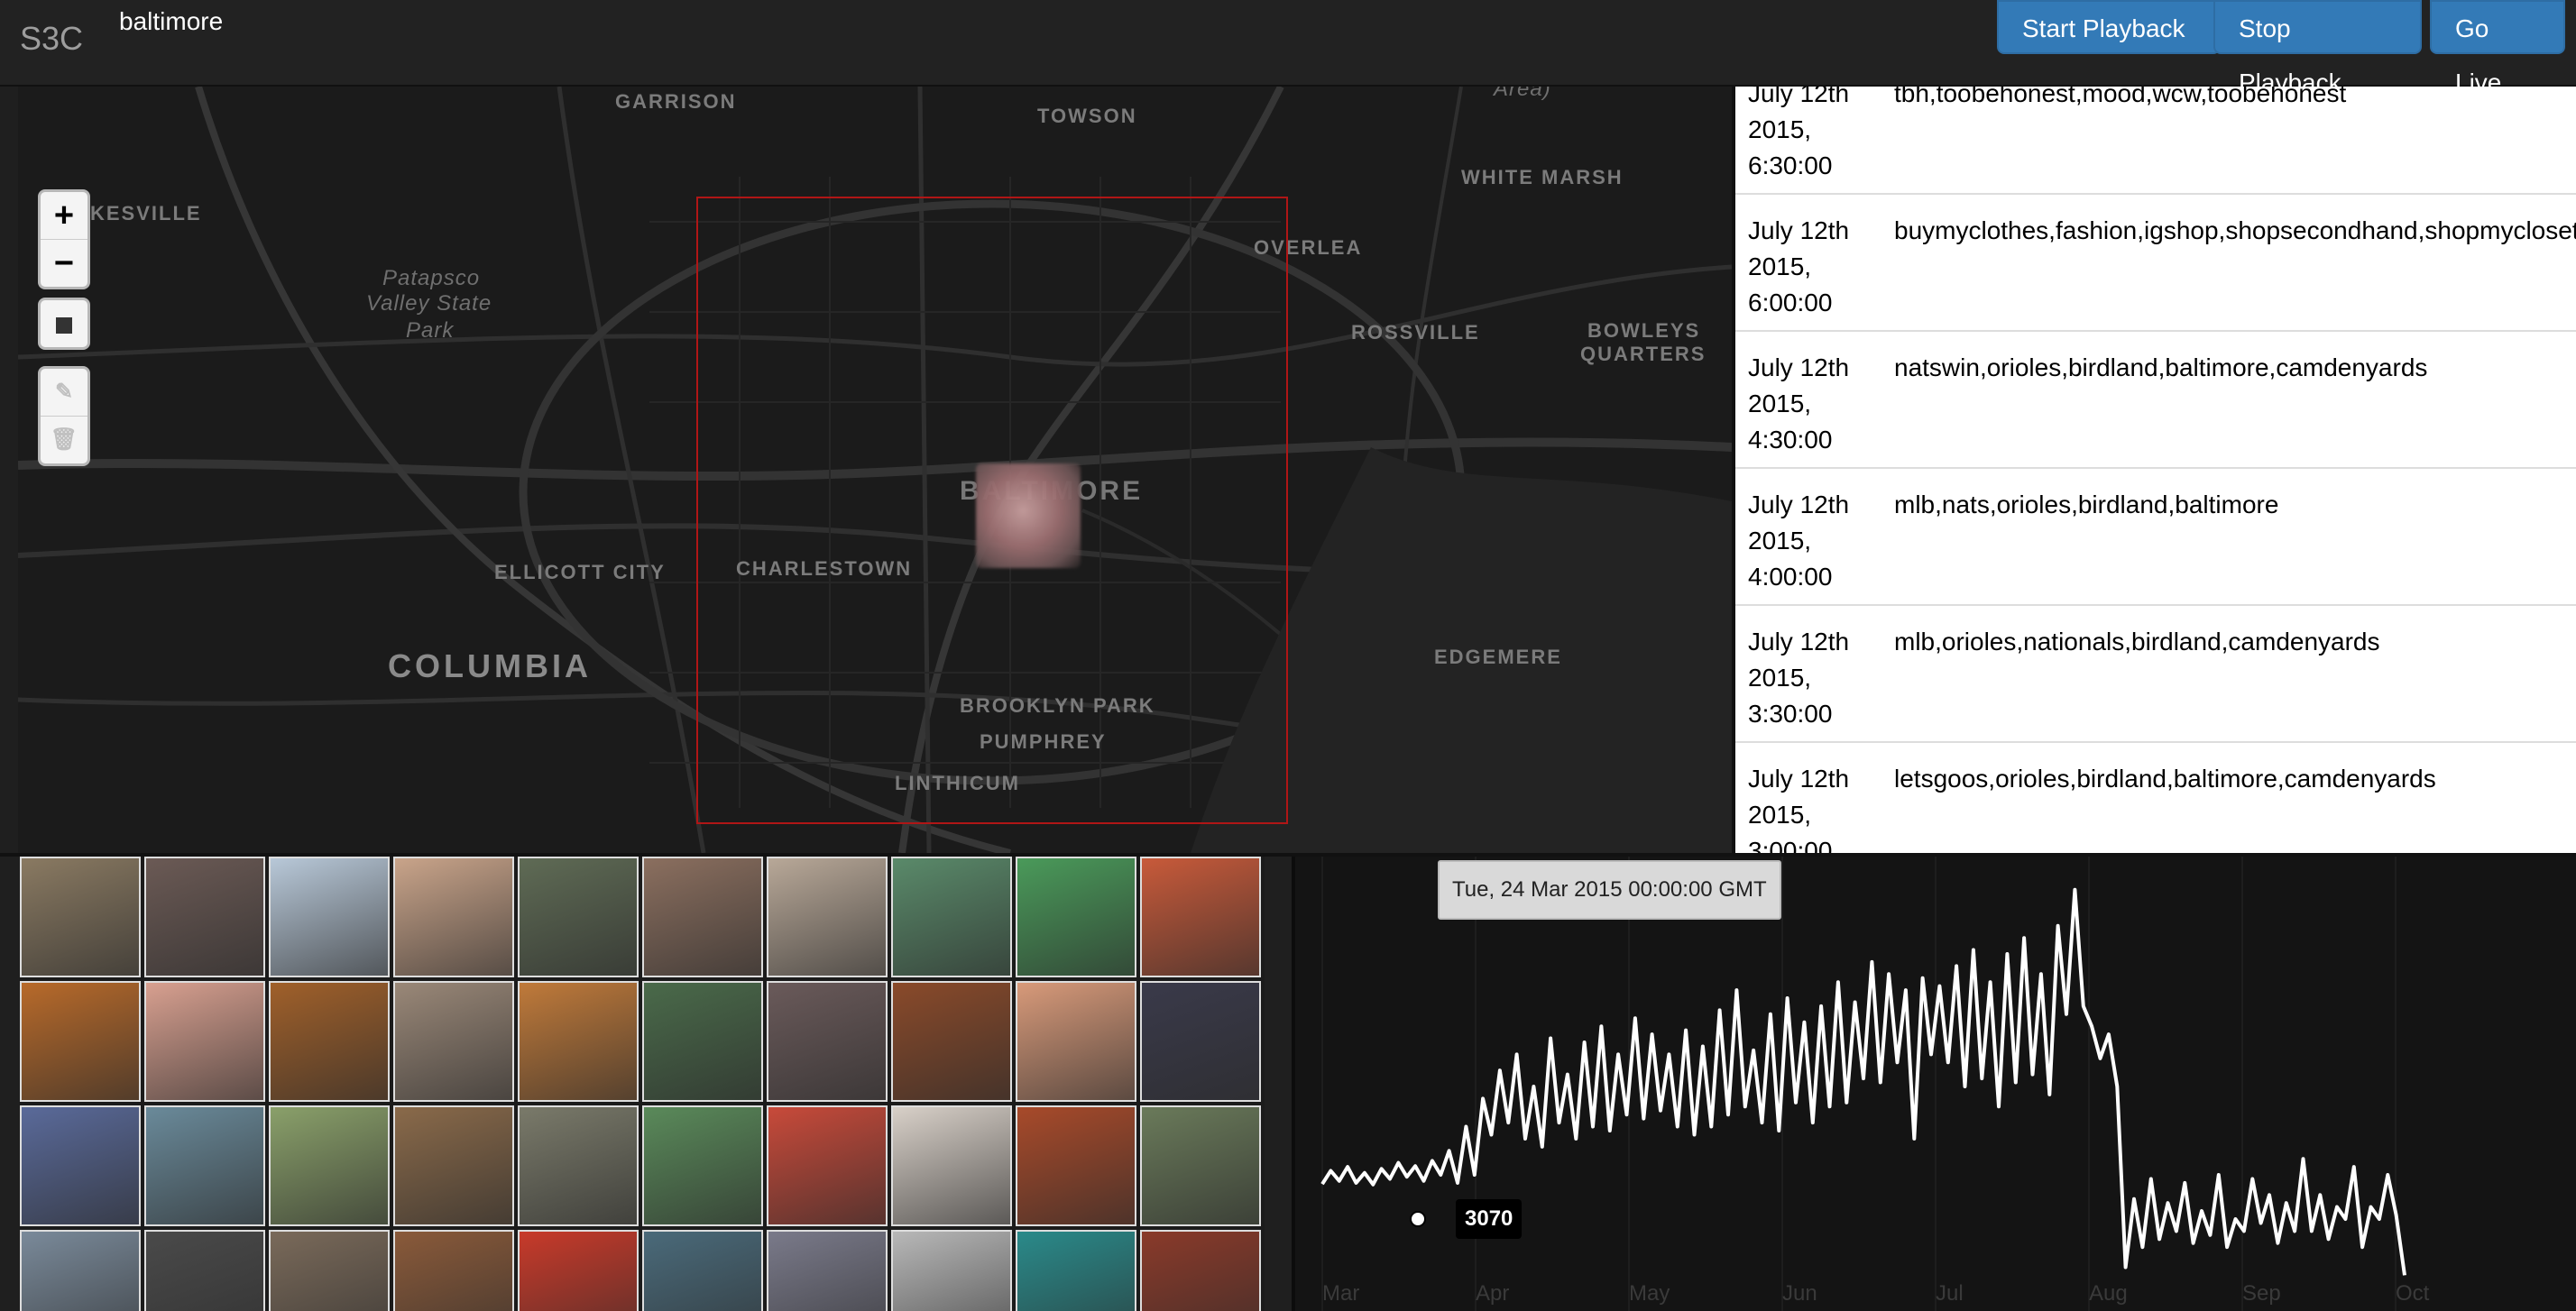  Describe the element at coordinates (580, 572) in the screenshot. I see `map-label-ellicott-city: ELLICOTT CITY` at that location.